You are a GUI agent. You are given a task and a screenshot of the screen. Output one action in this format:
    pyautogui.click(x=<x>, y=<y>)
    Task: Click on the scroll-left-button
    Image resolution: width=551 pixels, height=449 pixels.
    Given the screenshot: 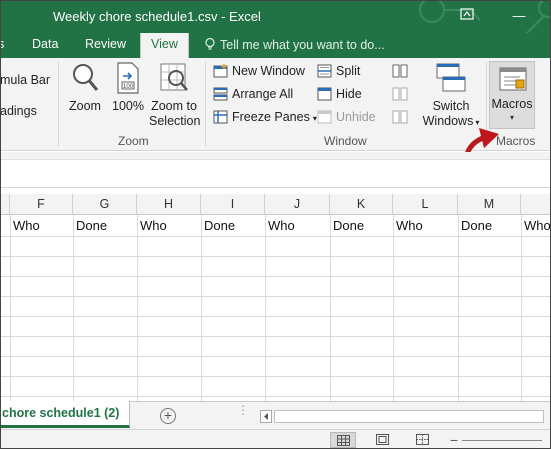 What is the action you would take?
    pyautogui.click(x=266, y=416)
    